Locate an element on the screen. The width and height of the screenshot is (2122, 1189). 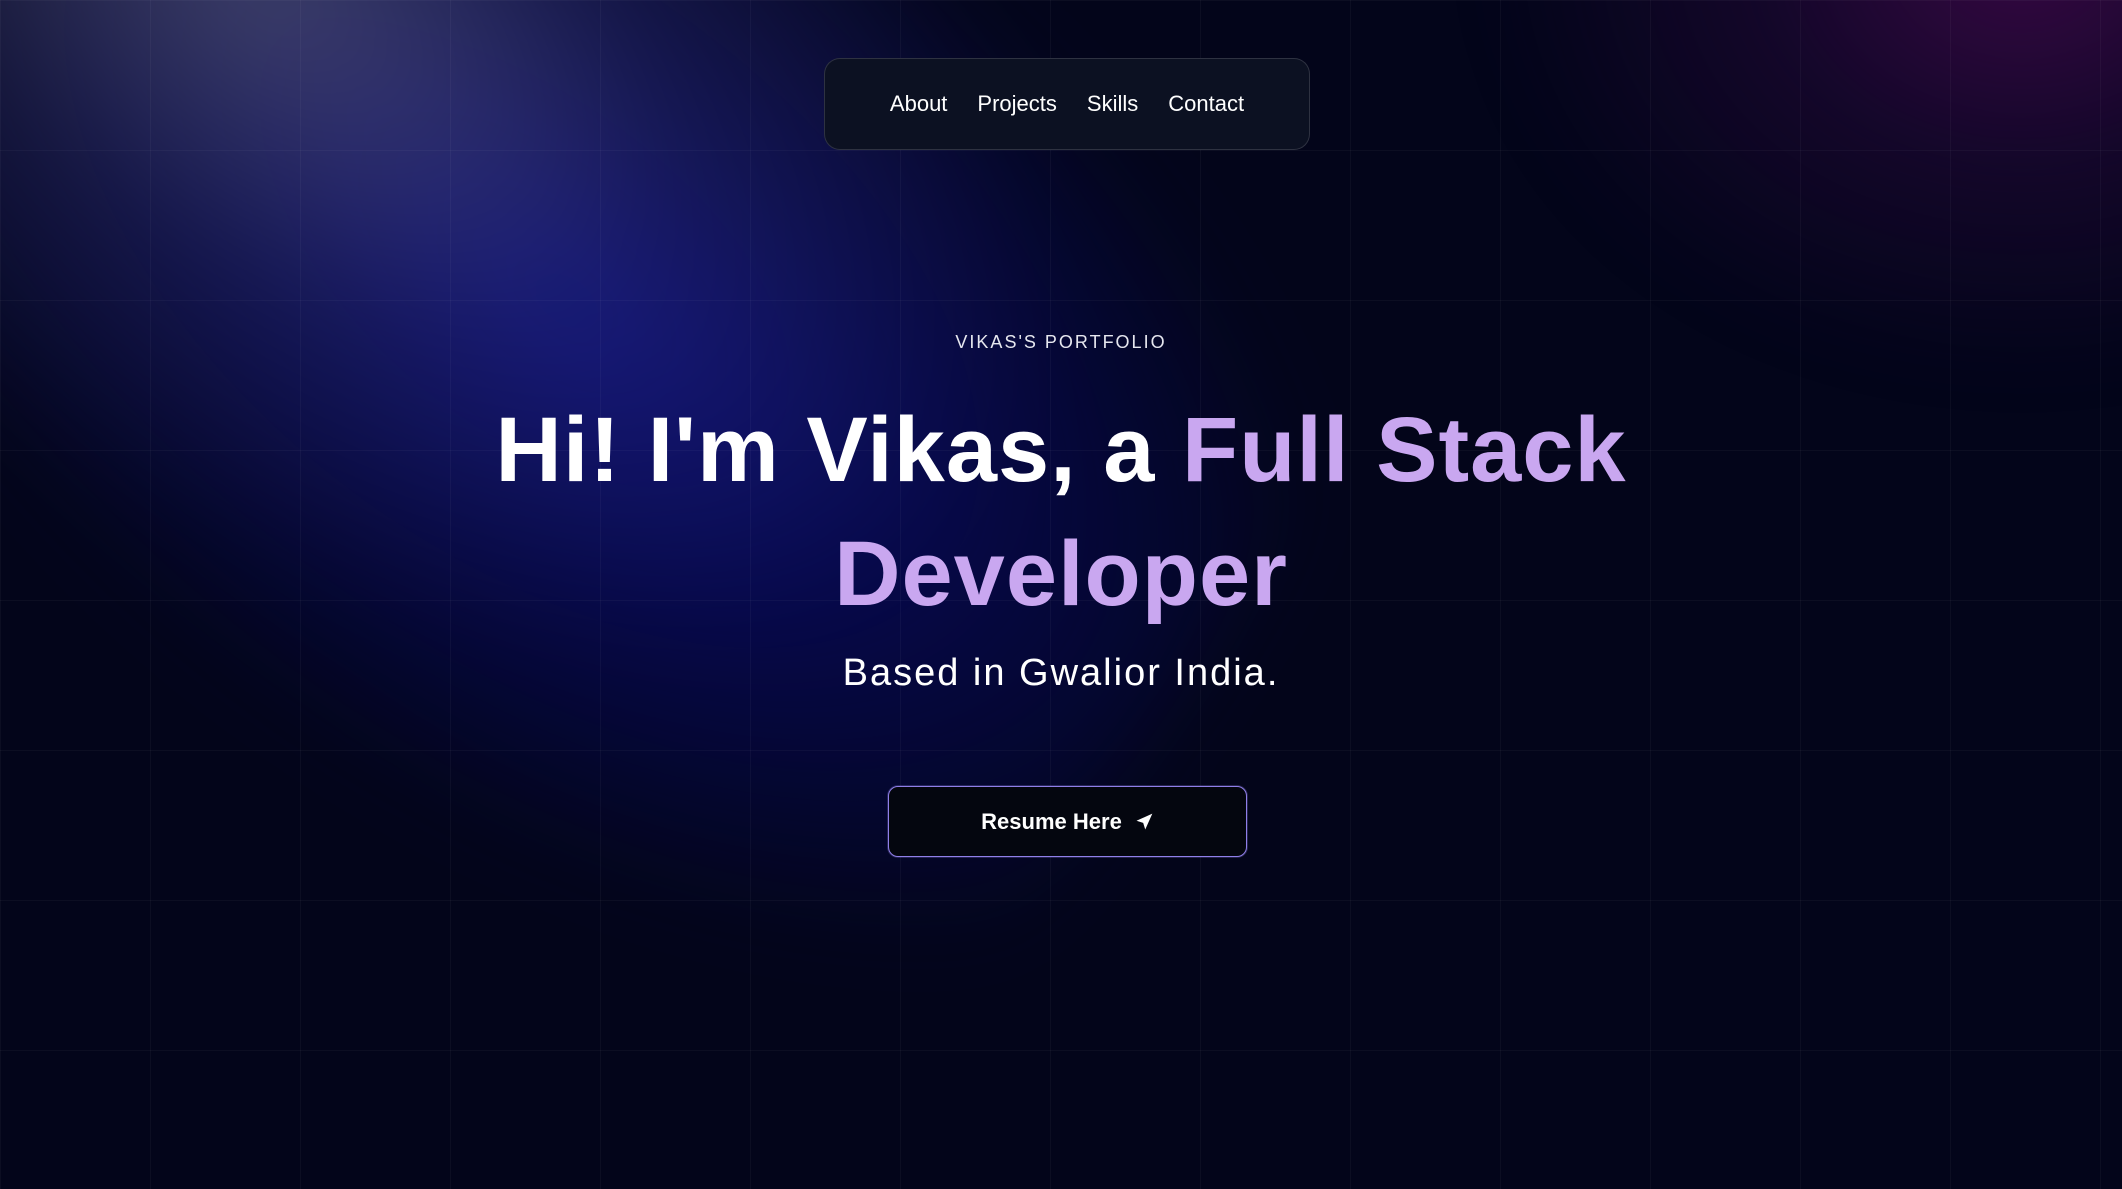
nav-link-about: About is located at coordinates (919, 104).